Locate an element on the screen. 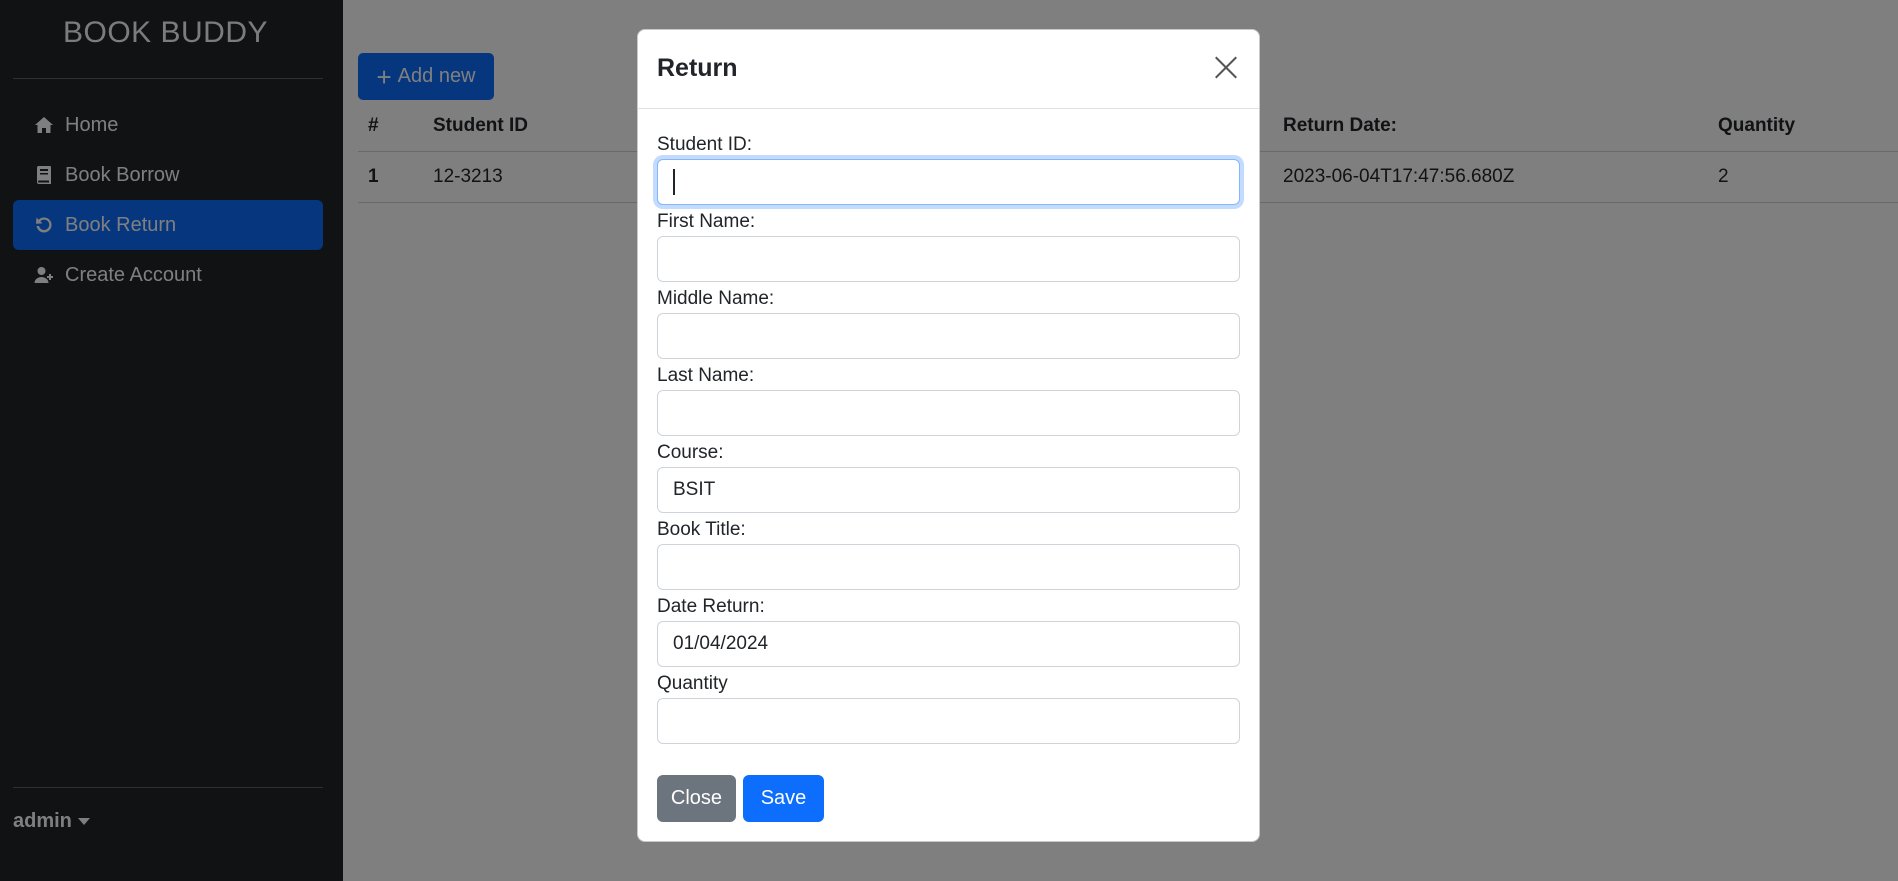  close-button: Close is located at coordinates (696, 798).